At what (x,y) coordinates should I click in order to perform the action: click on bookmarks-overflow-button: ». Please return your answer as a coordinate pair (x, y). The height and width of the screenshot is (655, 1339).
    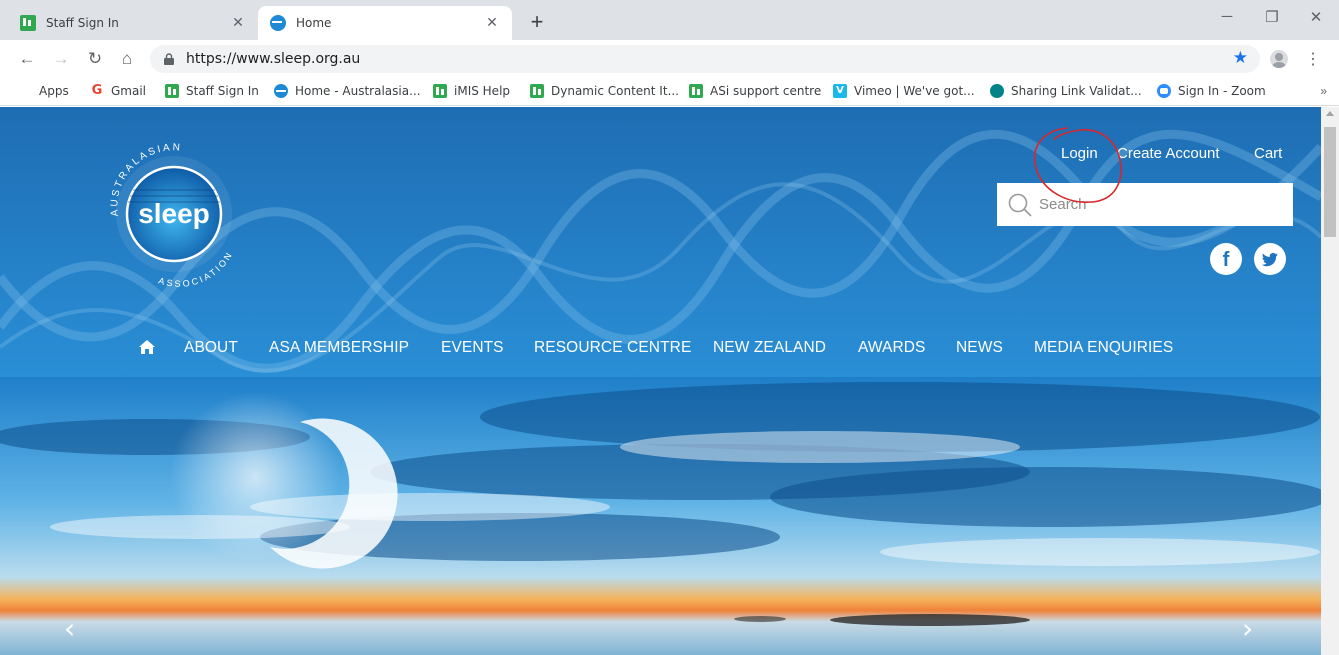
    Looking at the image, I should click on (1323, 91).